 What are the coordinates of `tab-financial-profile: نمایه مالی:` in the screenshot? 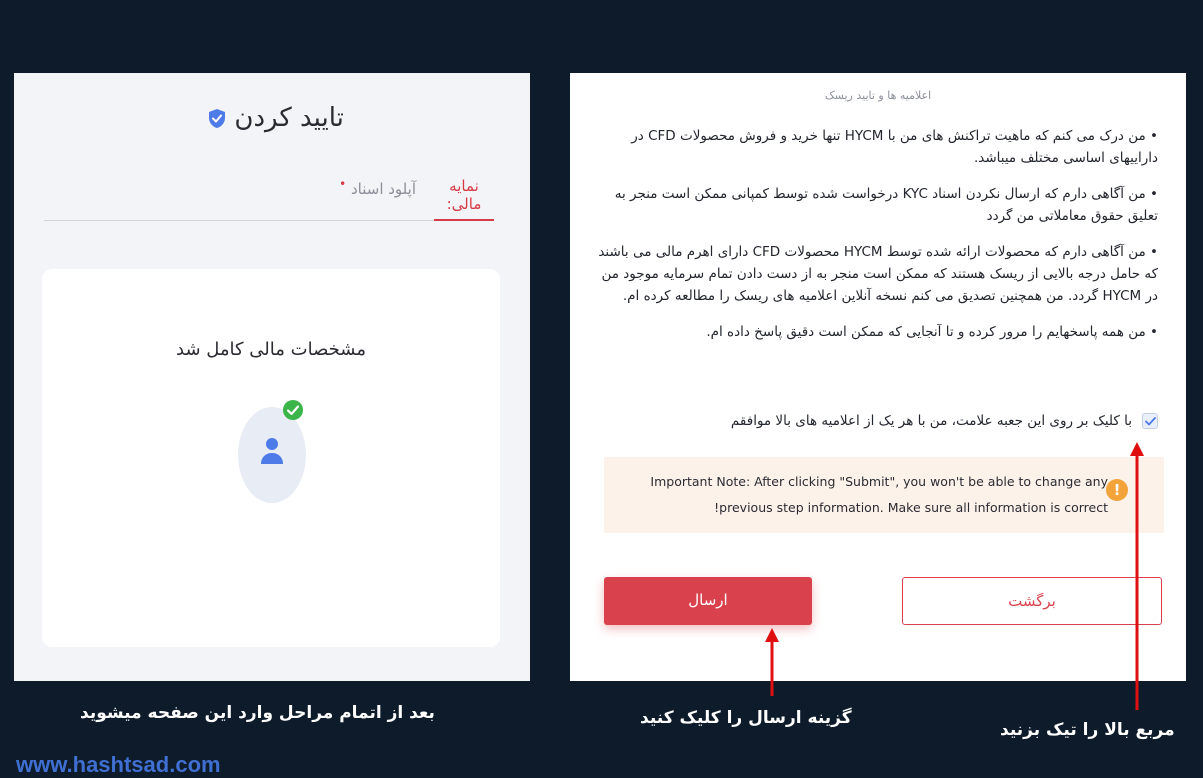 It's located at (464, 199).